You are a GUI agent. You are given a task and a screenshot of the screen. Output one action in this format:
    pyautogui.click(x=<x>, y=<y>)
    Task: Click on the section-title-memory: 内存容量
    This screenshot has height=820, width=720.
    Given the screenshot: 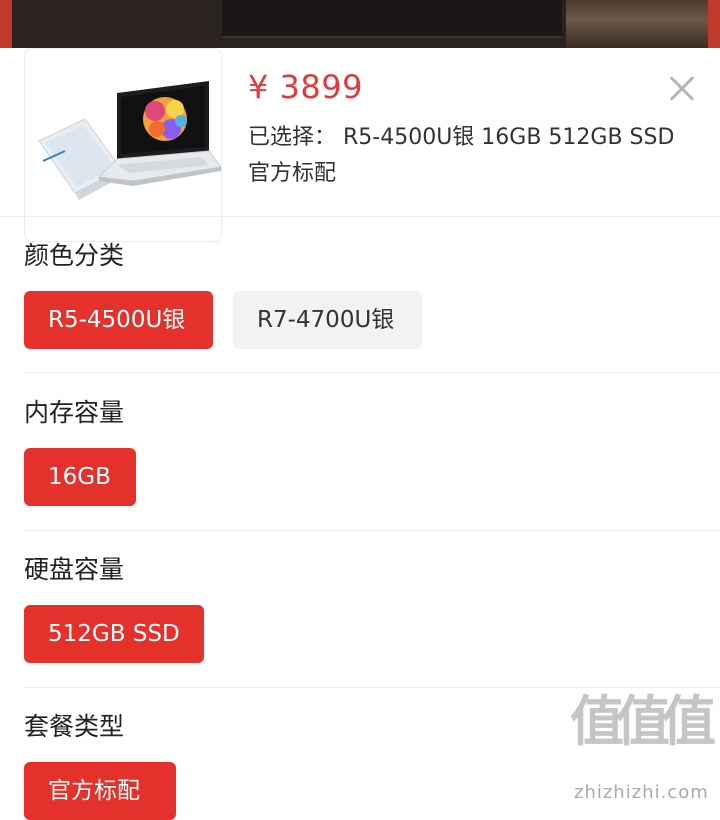 What is the action you would take?
    pyautogui.click(x=74, y=412)
    